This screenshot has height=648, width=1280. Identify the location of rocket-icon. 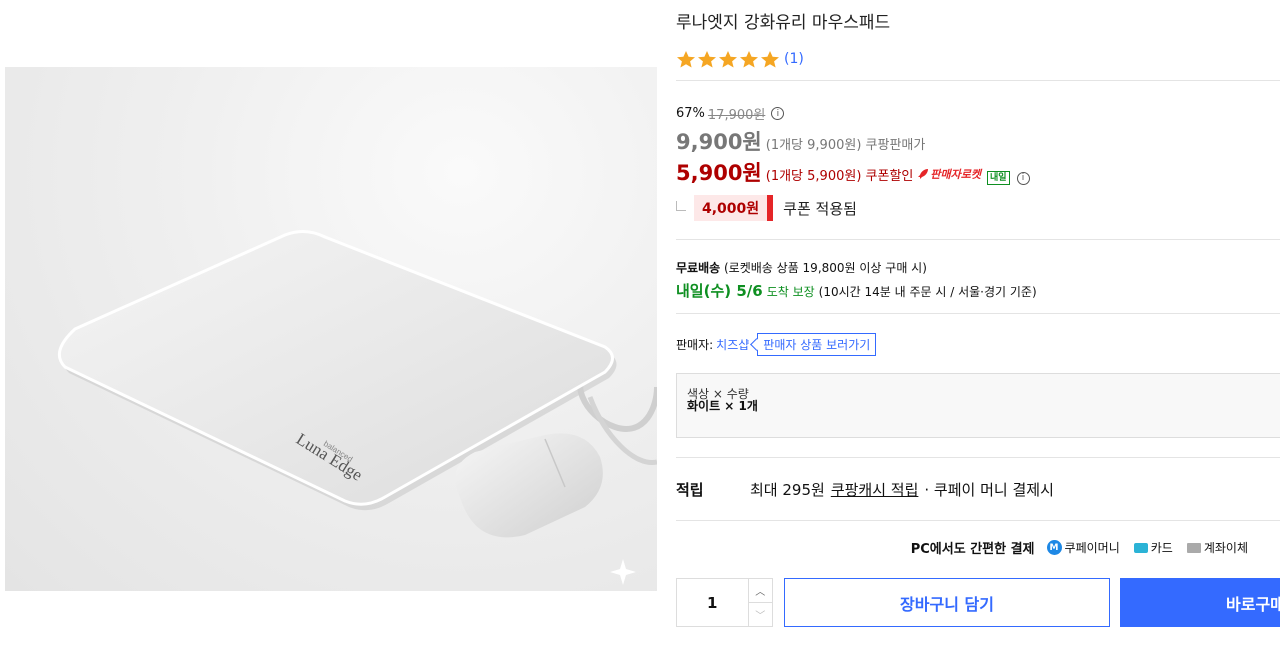
(923, 174).